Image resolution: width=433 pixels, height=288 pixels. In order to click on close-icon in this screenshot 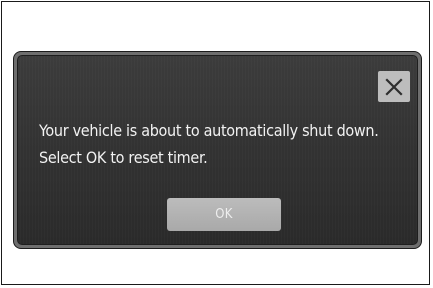, I will do `click(394, 86)`.